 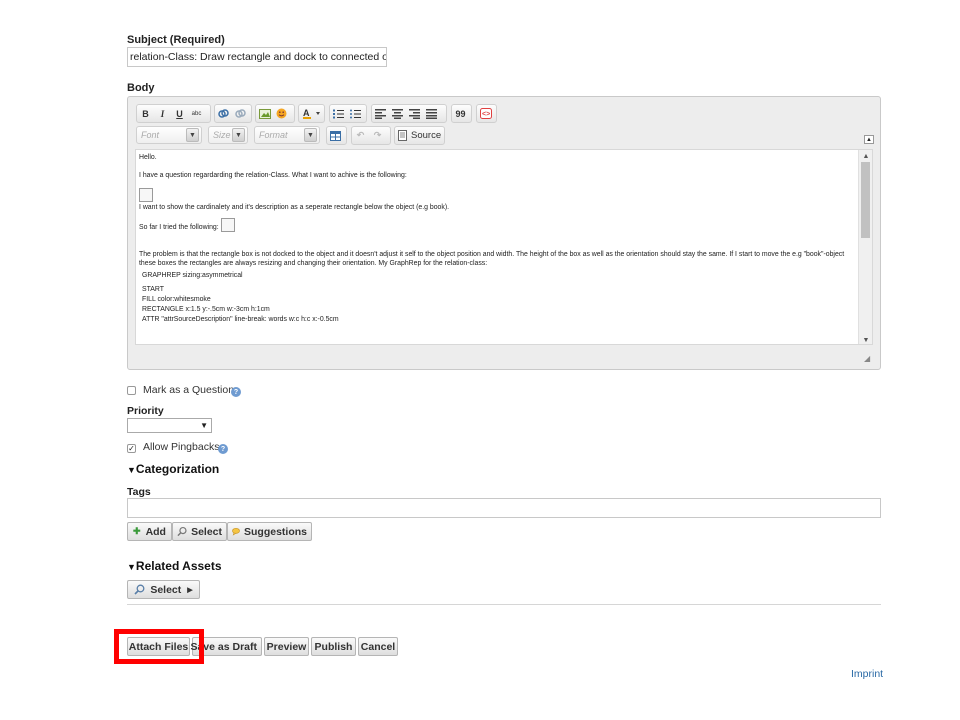 What do you see at coordinates (378, 646) in the screenshot?
I see `cancel-button: Cancel` at bounding box center [378, 646].